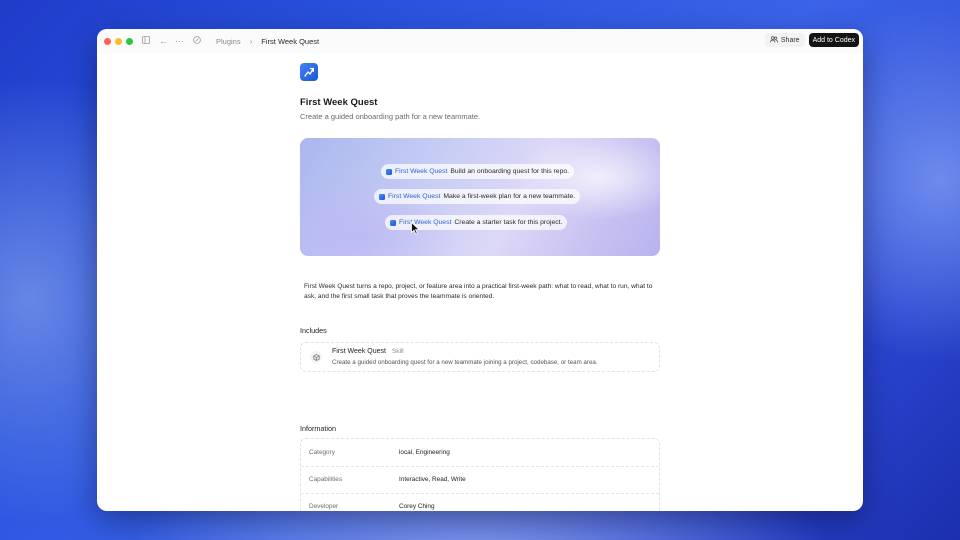 The width and height of the screenshot is (960, 540). What do you see at coordinates (480, 502) in the screenshot?
I see `info-row-developer: Developer Corey Ching` at bounding box center [480, 502].